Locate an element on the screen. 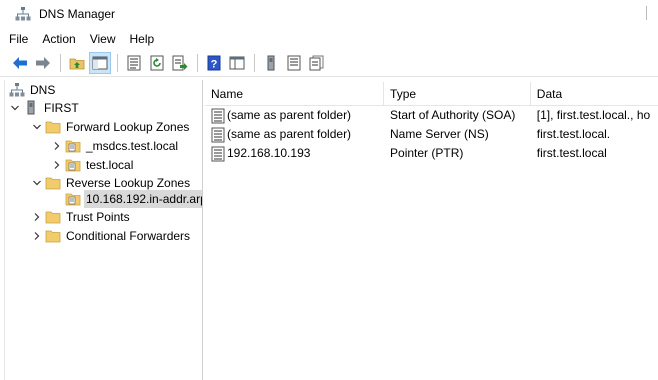 The image size is (658, 380). zone-button is located at coordinates (294, 63).